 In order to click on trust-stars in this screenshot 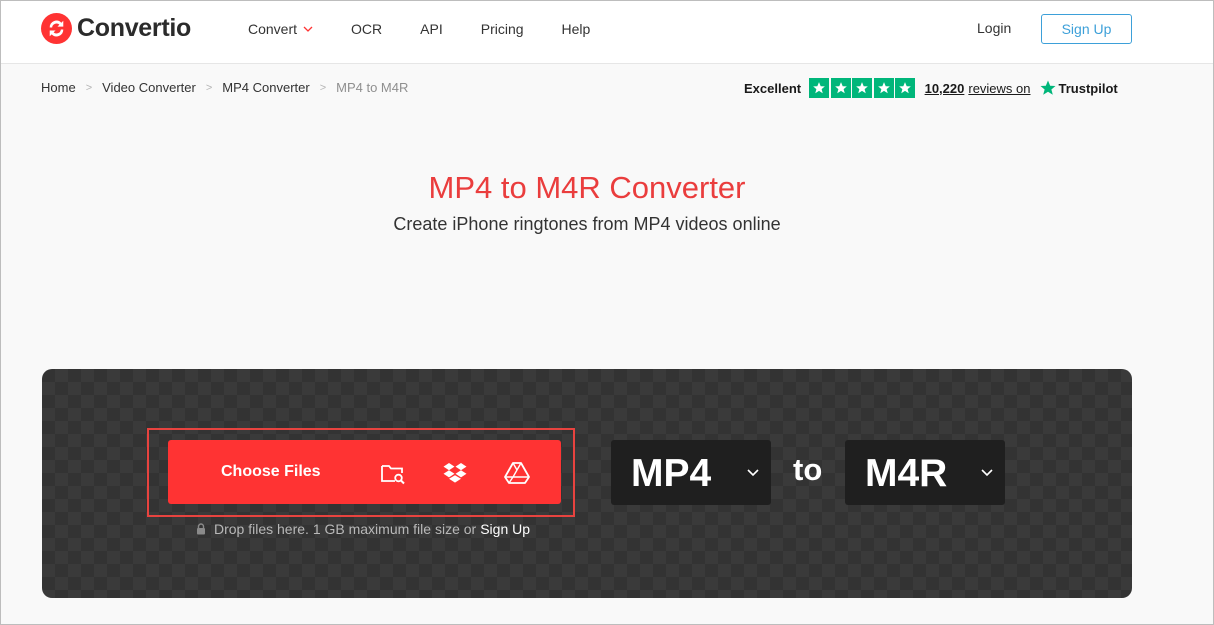, I will do `click(863, 88)`.